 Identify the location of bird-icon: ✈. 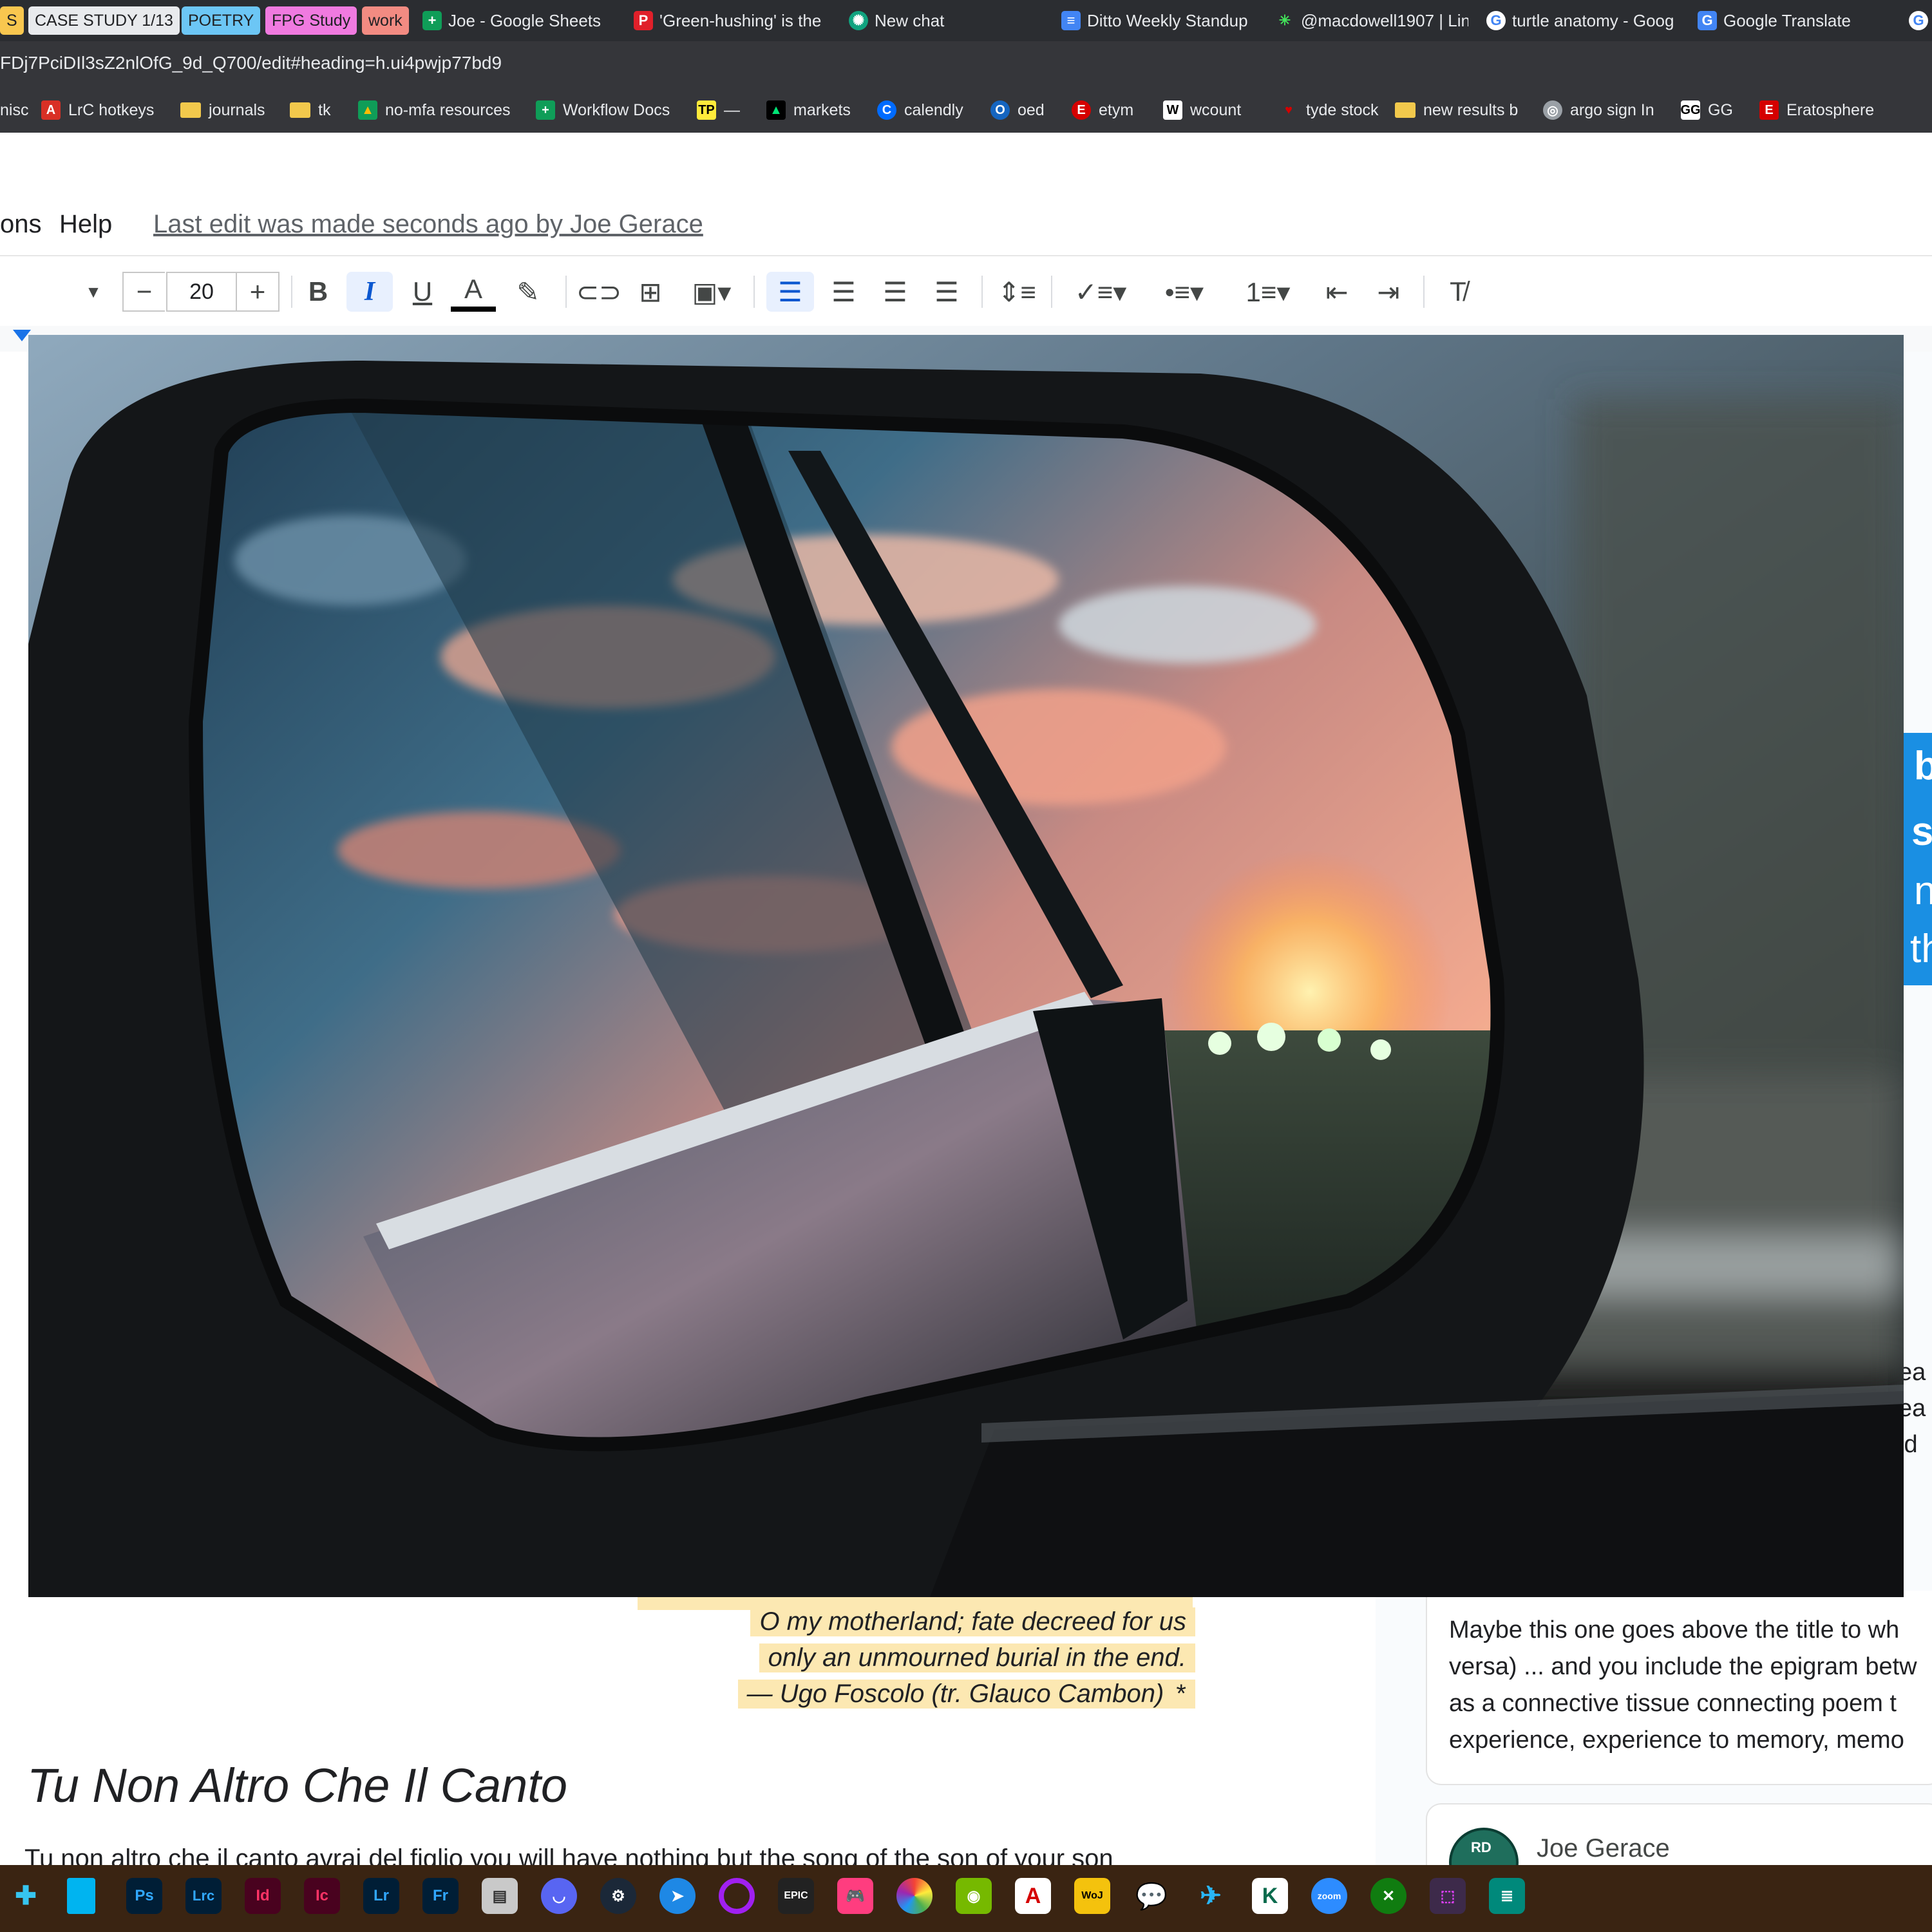
(1211, 1896).